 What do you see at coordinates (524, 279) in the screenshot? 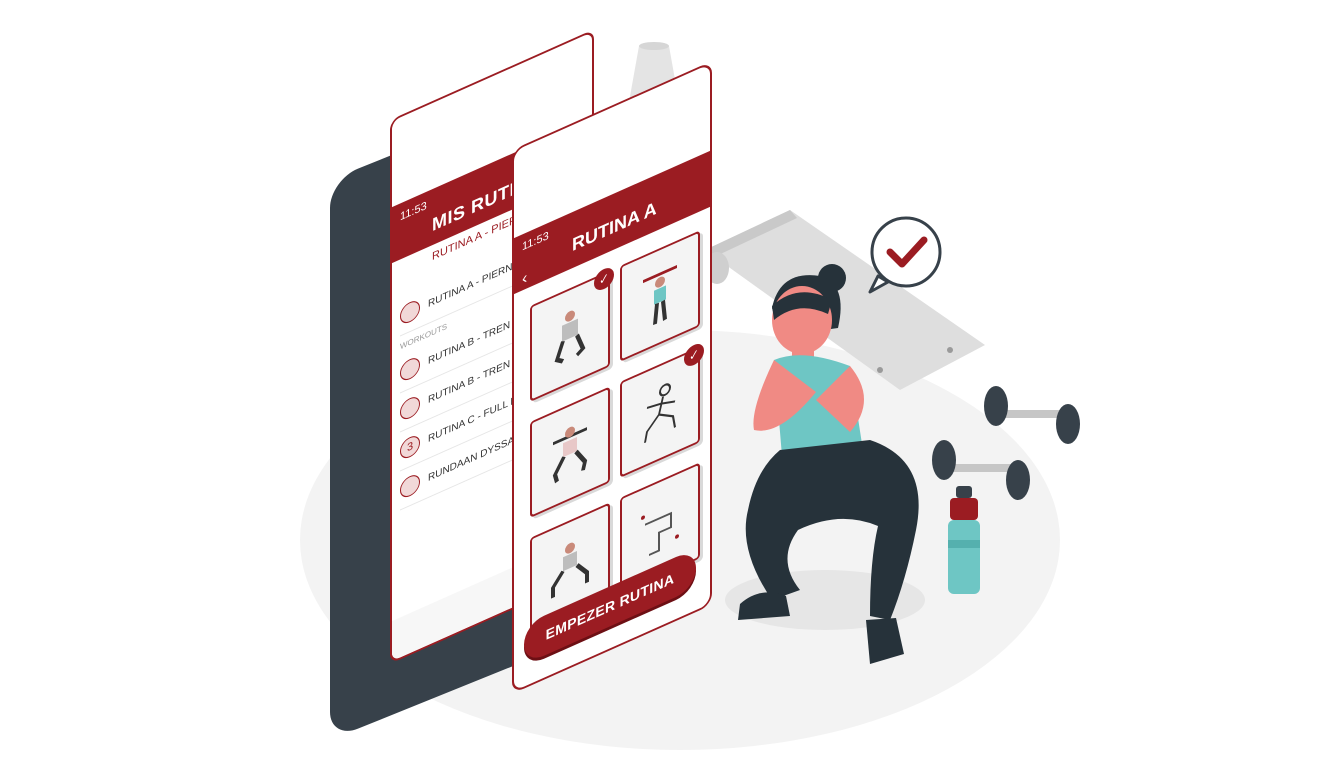
I see `chevron-left-icon: ‹` at bounding box center [524, 279].